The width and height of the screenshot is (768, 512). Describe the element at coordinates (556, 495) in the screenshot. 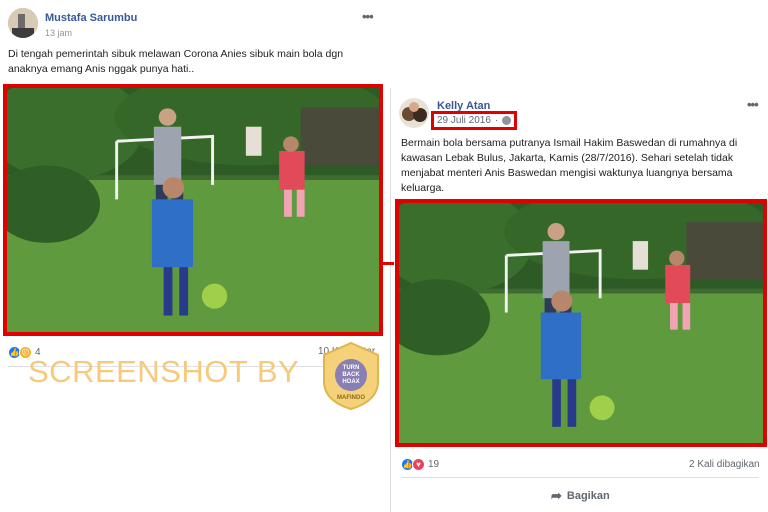

I see `share-arrow-icon: ➦` at that location.